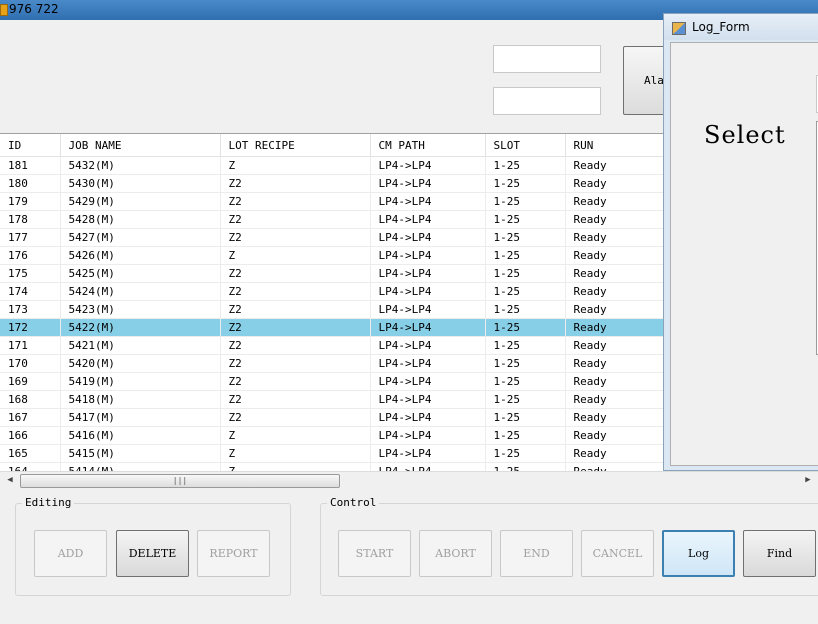 This screenshot has width=818, height=624. What do you see at coordinates (140, 219) in the screenshot?
I see `cell-job-name: 5428(M)` at bounding box center [140, 219].